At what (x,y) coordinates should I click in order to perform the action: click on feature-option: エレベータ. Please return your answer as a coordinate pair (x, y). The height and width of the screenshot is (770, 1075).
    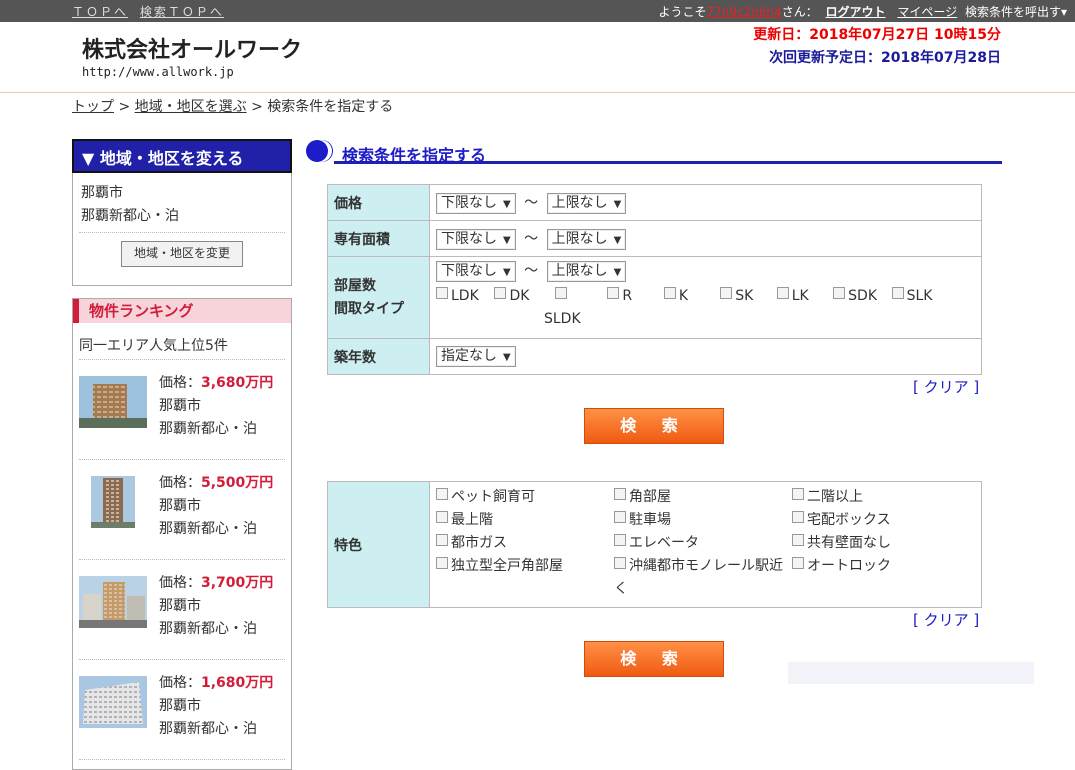
    Looking at the image, I should click on (703, 543).